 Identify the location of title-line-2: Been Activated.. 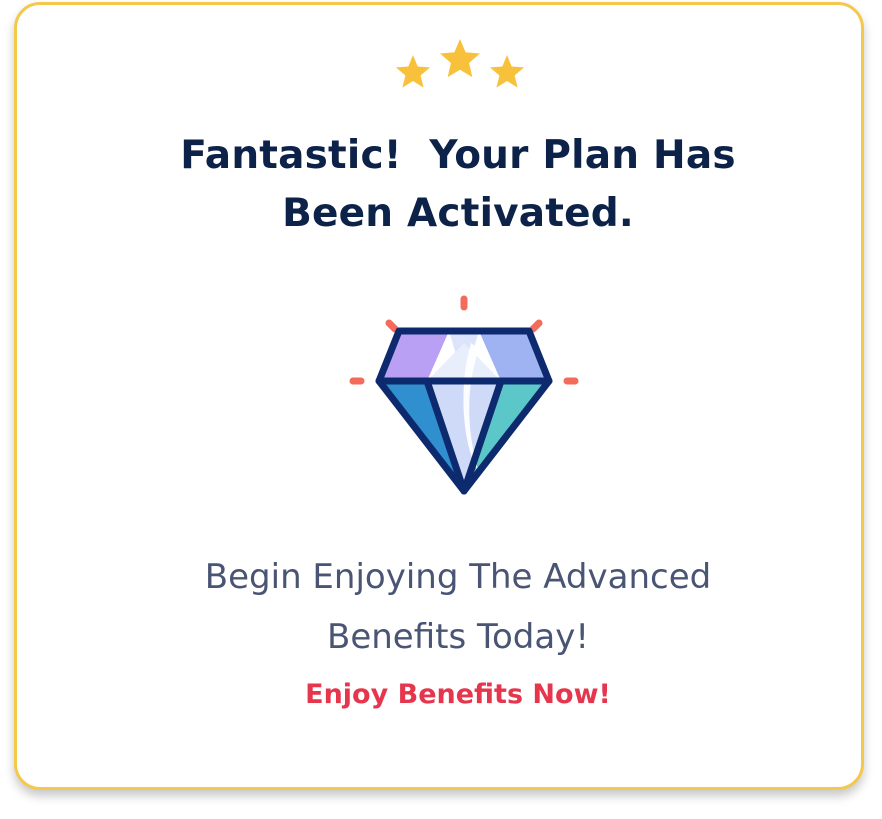
(458, 213).